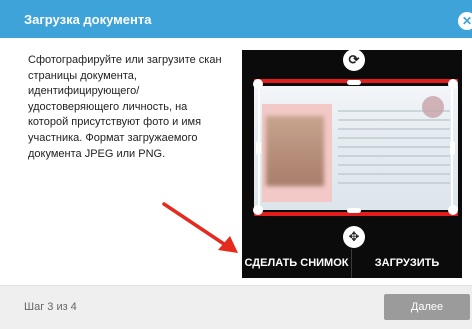 The height and width of the screenshot is (329, 472). What do you see at coordinates (453, 210) in the screenshot?
I see `crop-handle-bottom-right` at bounding box center [453, 210].